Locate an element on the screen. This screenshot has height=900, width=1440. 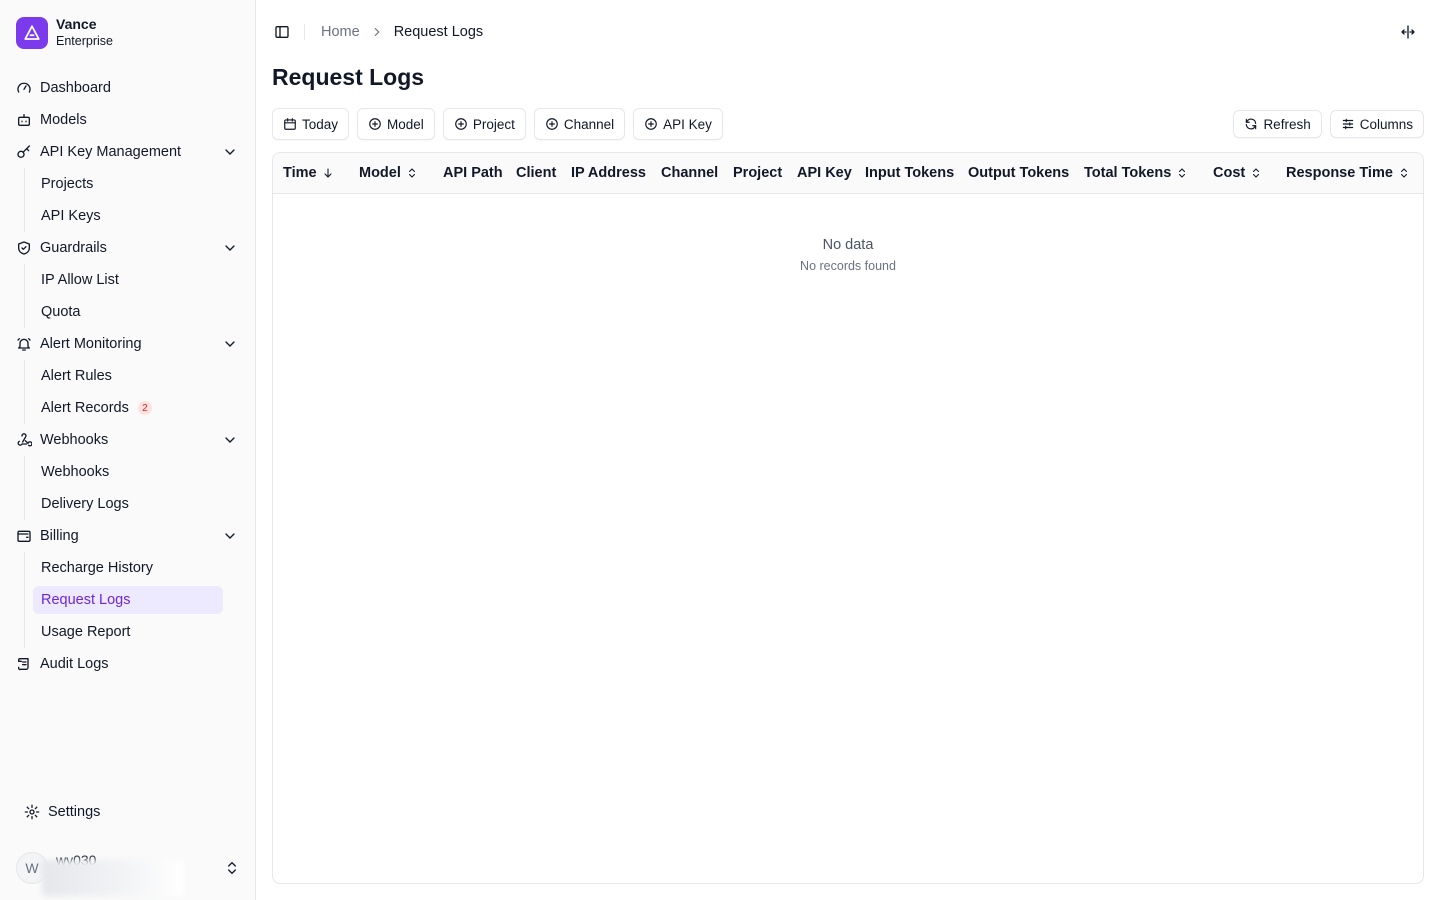
sidebar-item-api-keys: API Keys is located at coordinates (128, 216).